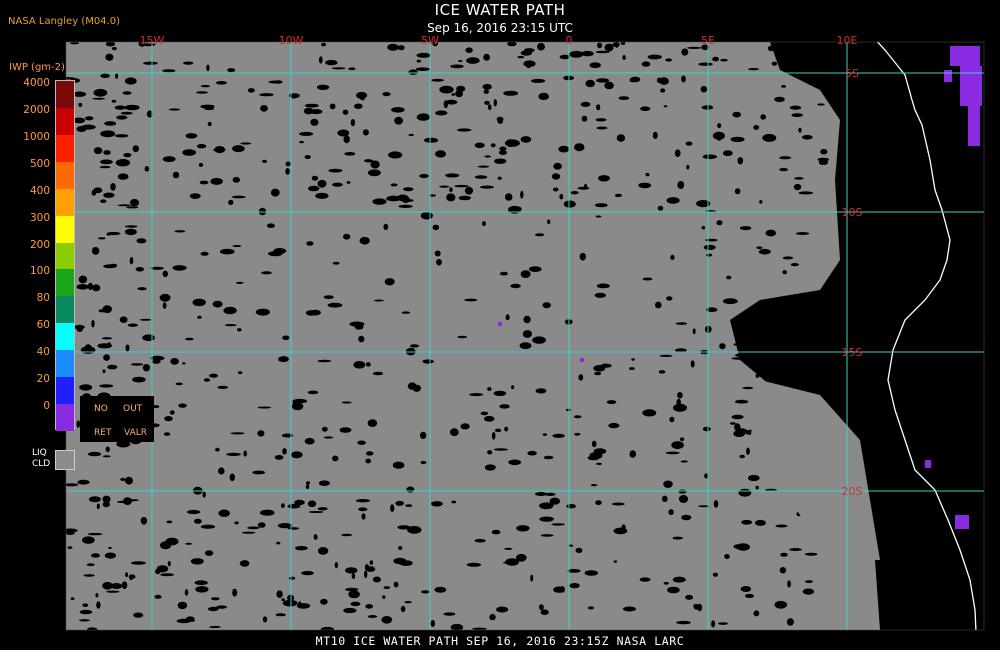 The image size is (1000, 650). Describe the element at coordinates (65, 255) in the screenshot. I see `legend-colorbar` at that location.